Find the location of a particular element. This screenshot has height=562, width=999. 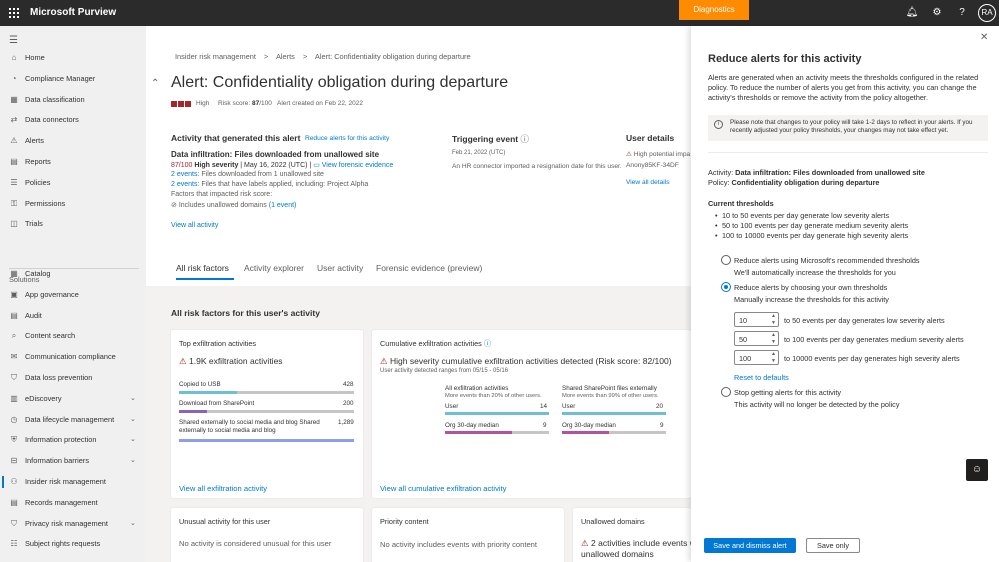

gear-icon: ⚙ is located at coordinates (937, 13).